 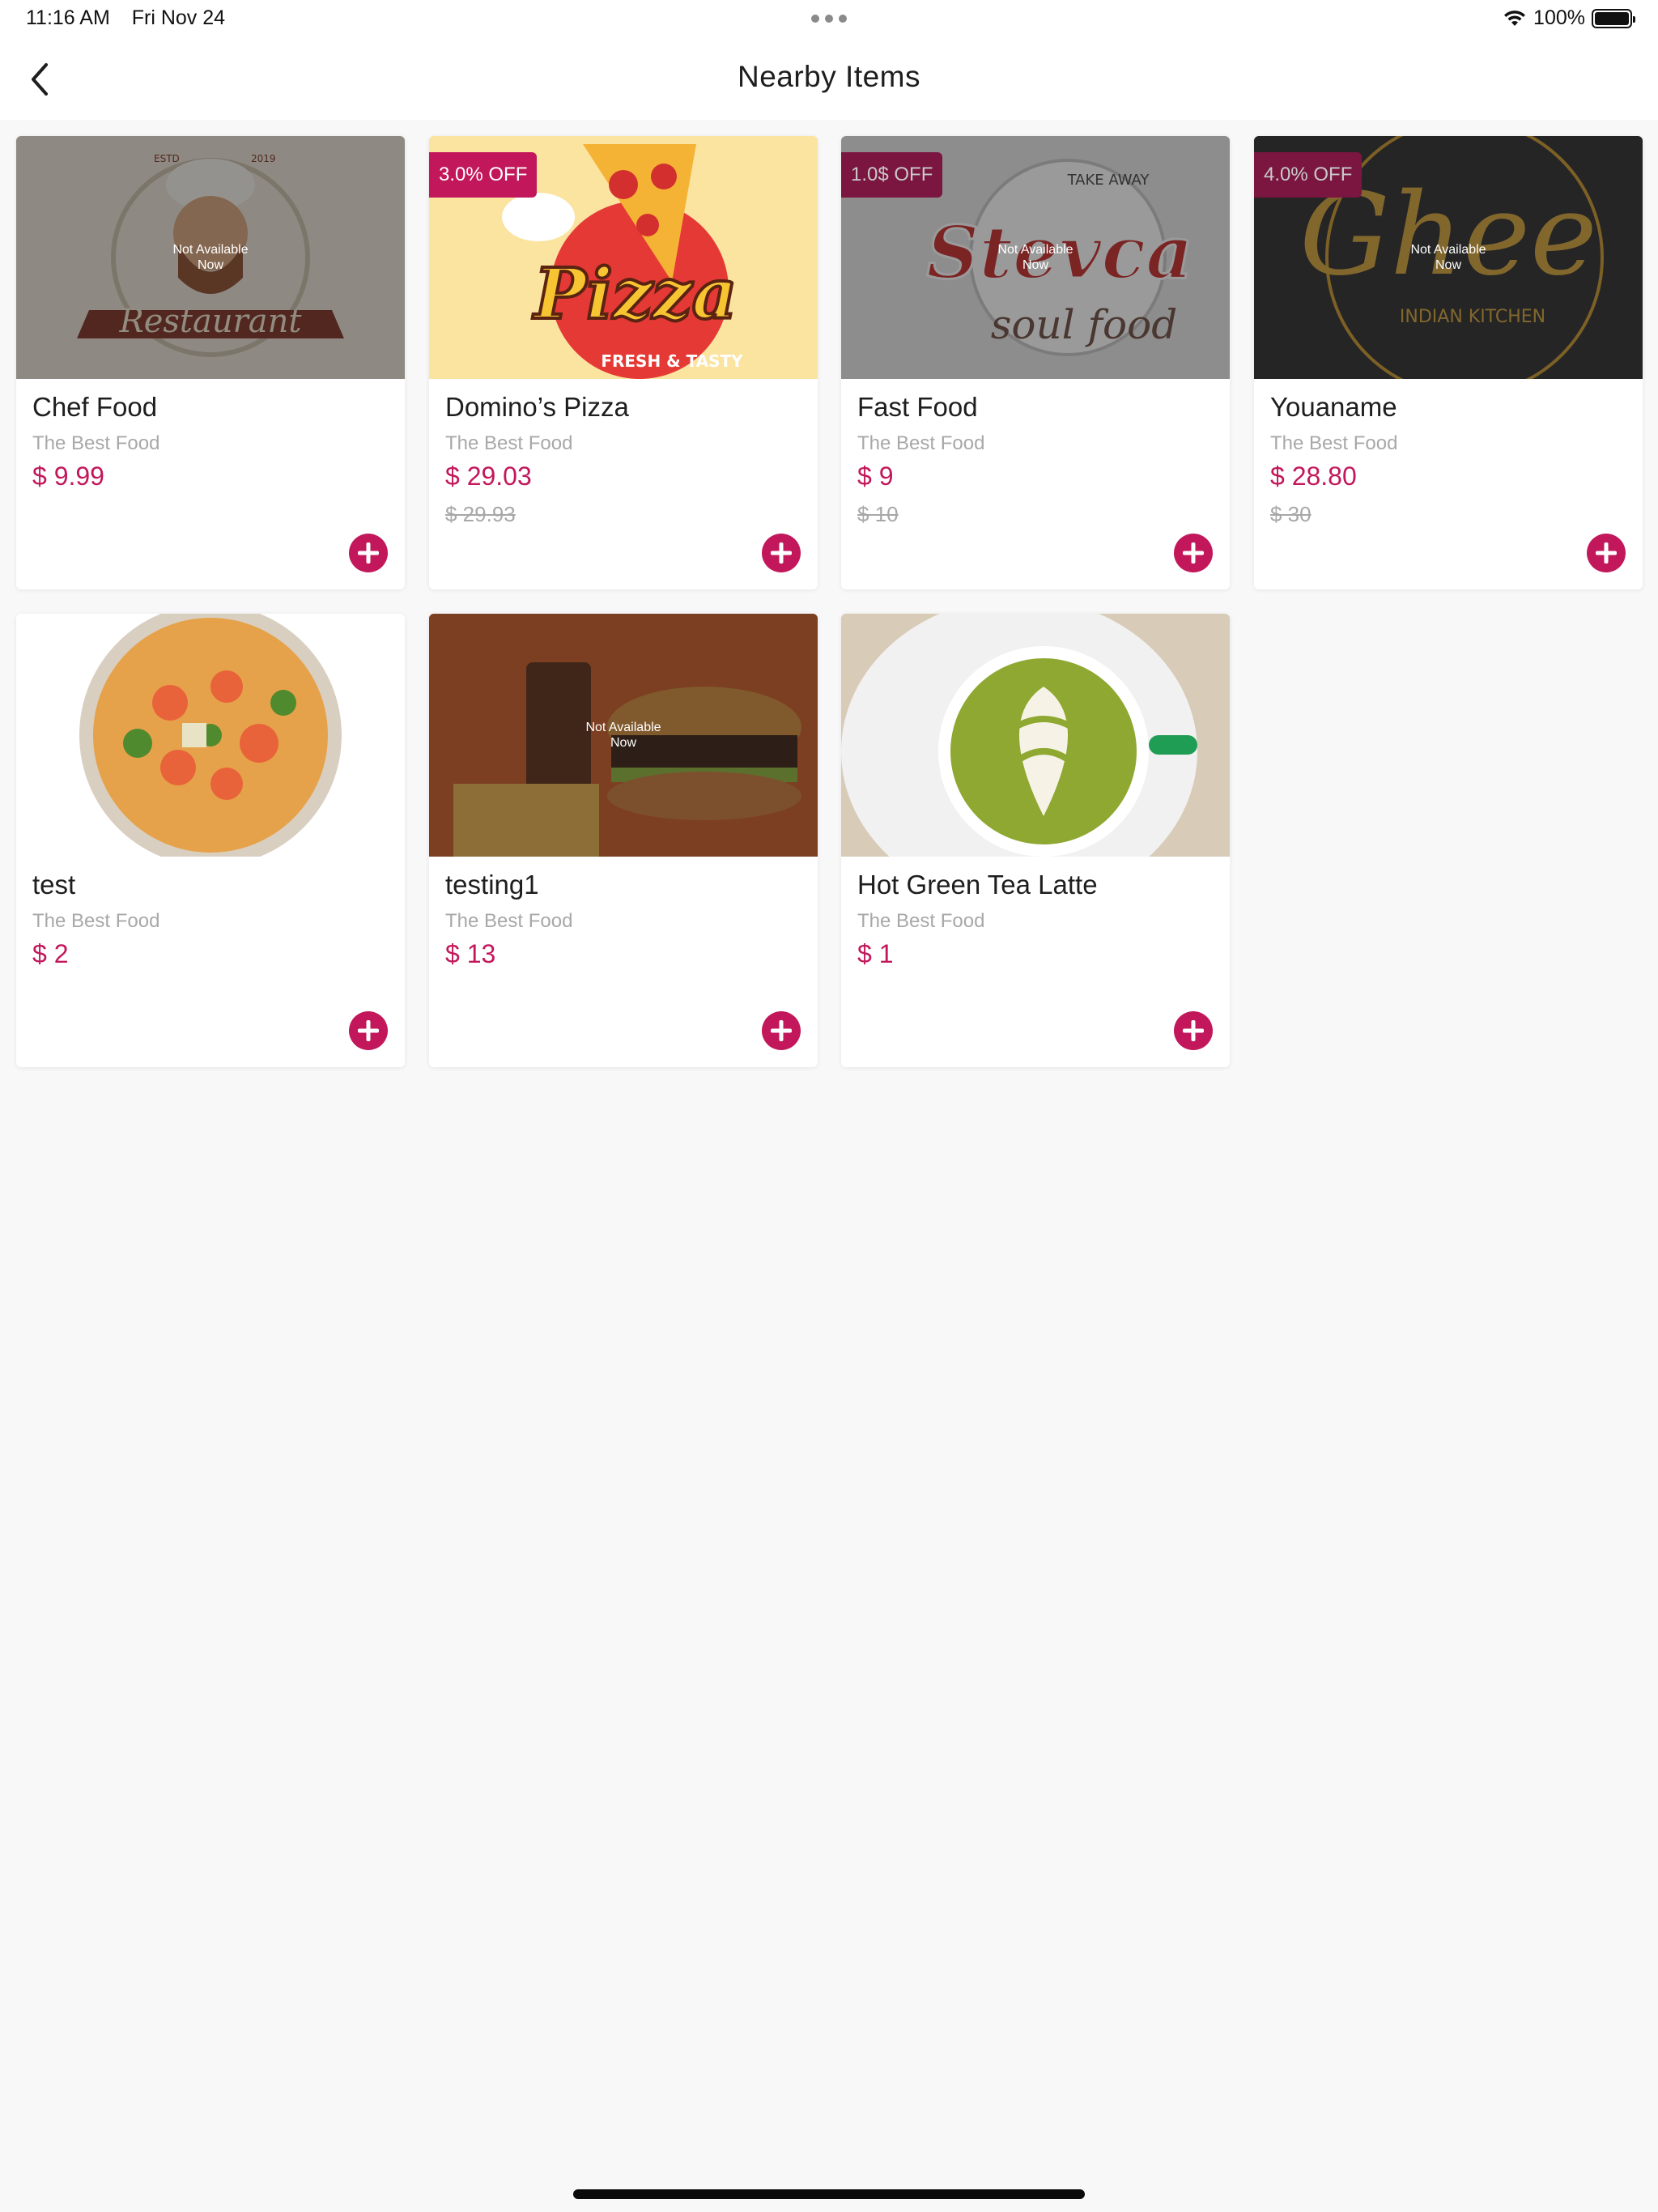 I want to click on status-right: 100%, so click(x=1569, y=18).